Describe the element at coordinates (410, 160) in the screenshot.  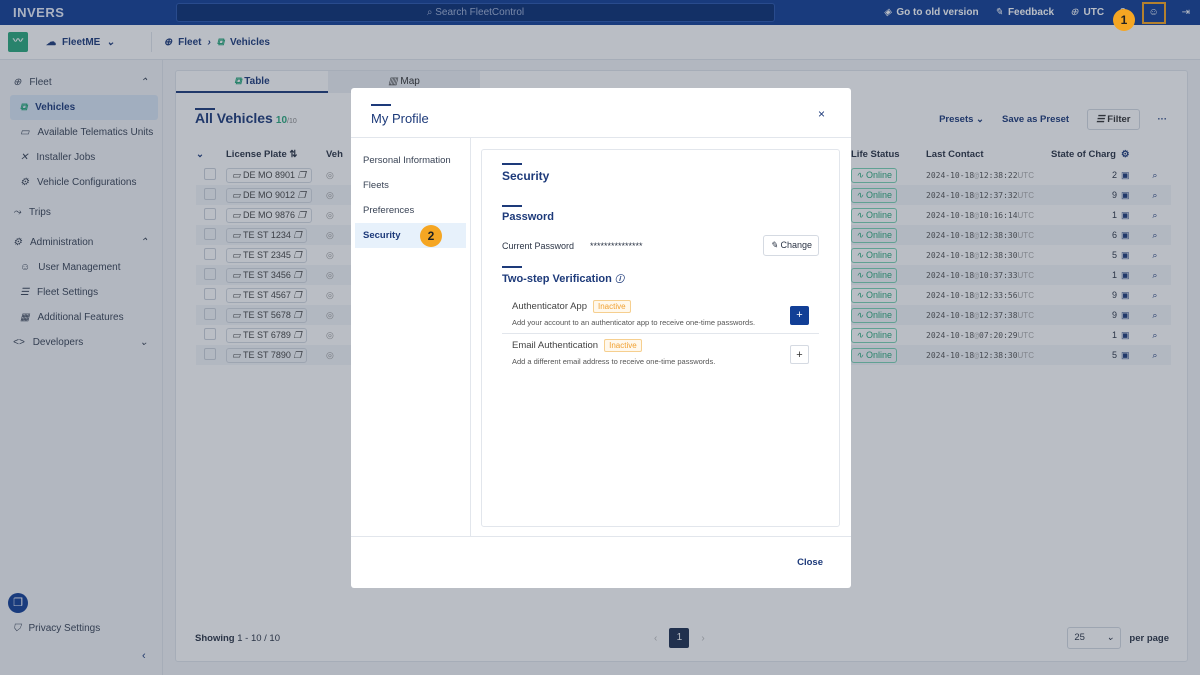
I see `nav-personal-information: Personal Information` at that location.